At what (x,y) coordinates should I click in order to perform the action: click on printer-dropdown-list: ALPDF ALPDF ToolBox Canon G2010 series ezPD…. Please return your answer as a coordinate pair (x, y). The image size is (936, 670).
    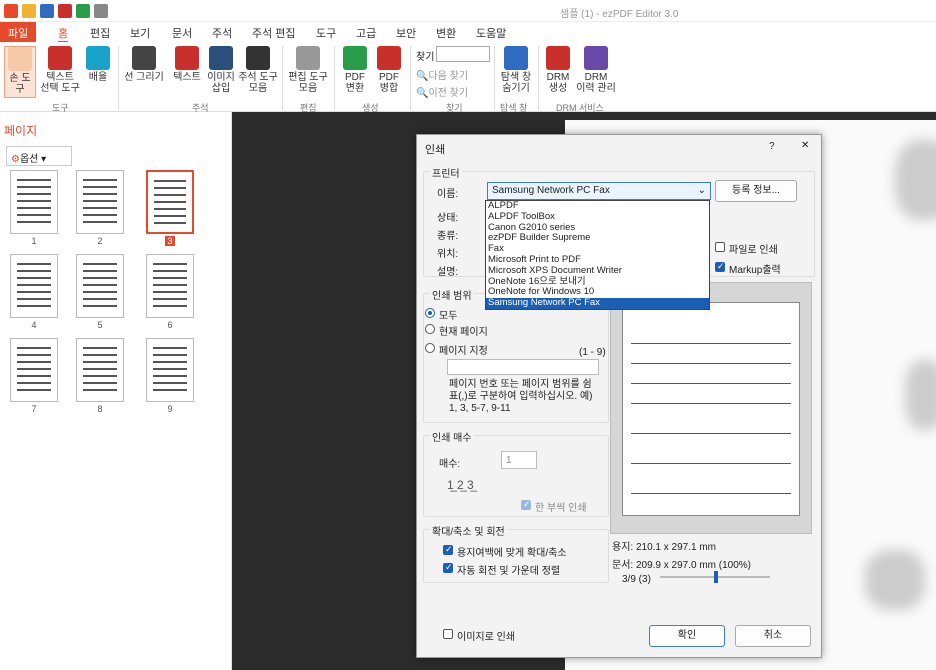
    Looking at the image, I should click on (597, 255).